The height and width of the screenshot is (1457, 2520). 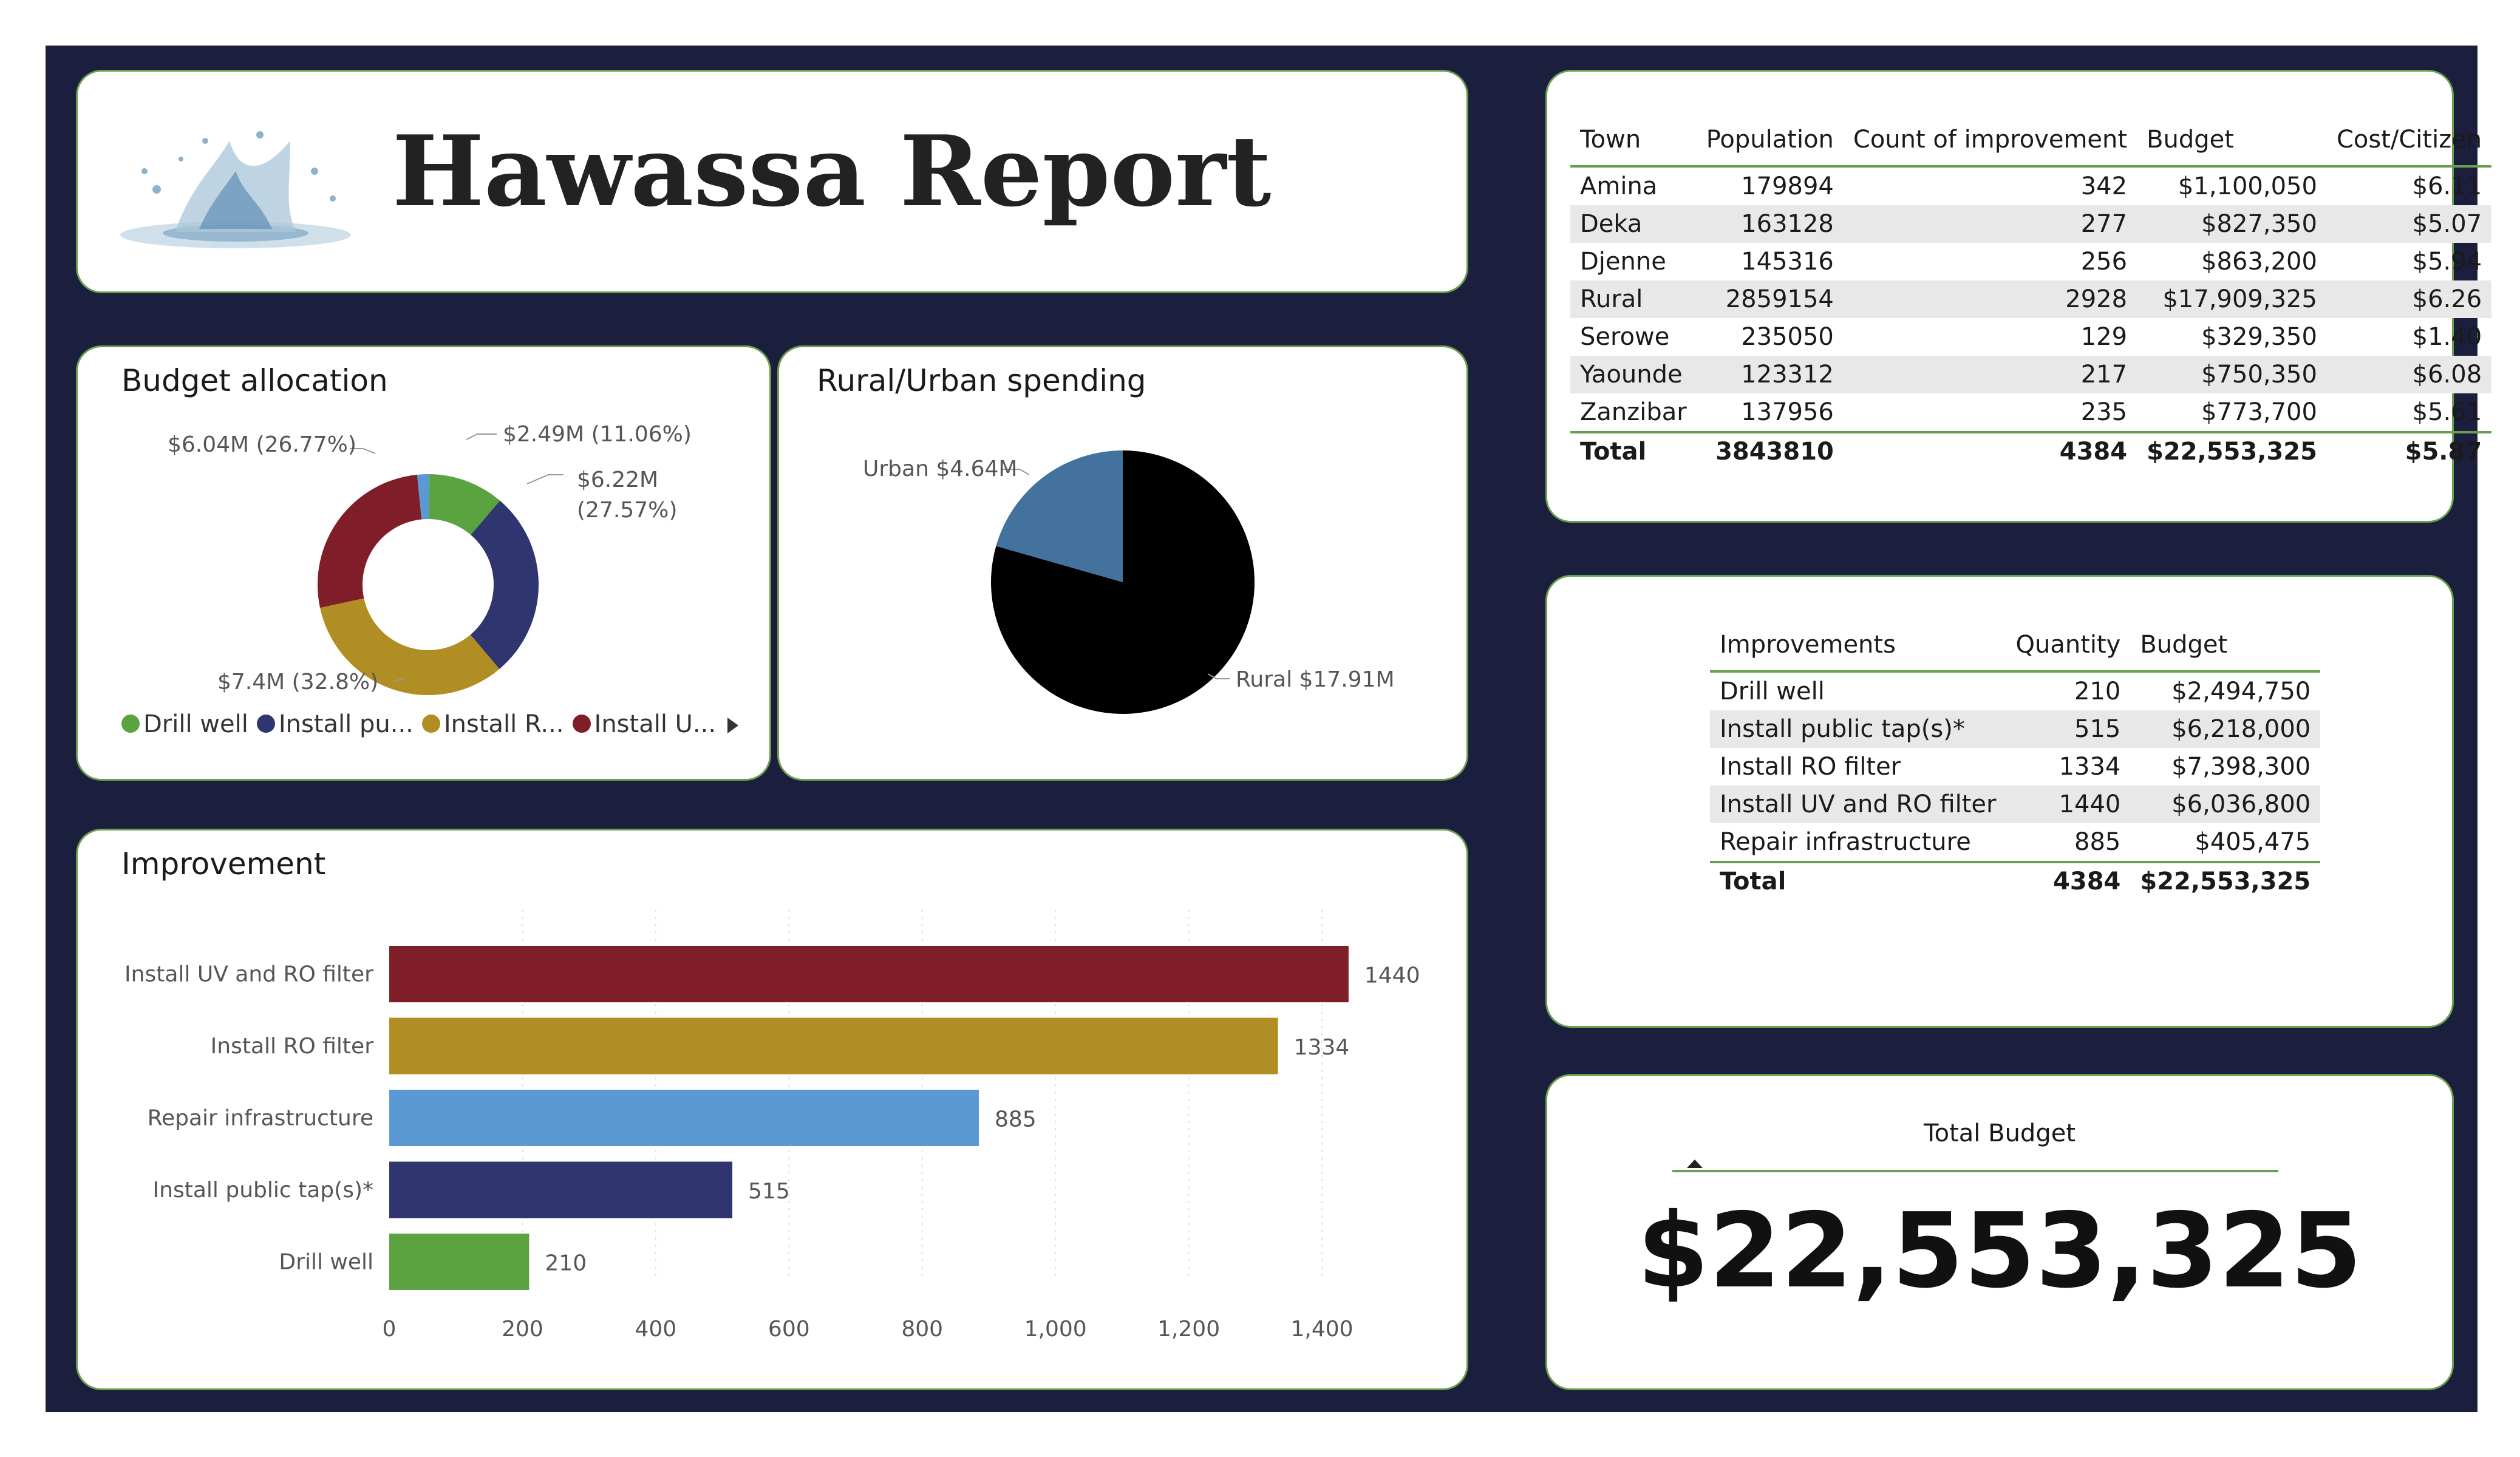 What do you see at coordinates (2104, 375) in the screenshot?
I see `cell-count: 217` at bounding box center [2104, 375].